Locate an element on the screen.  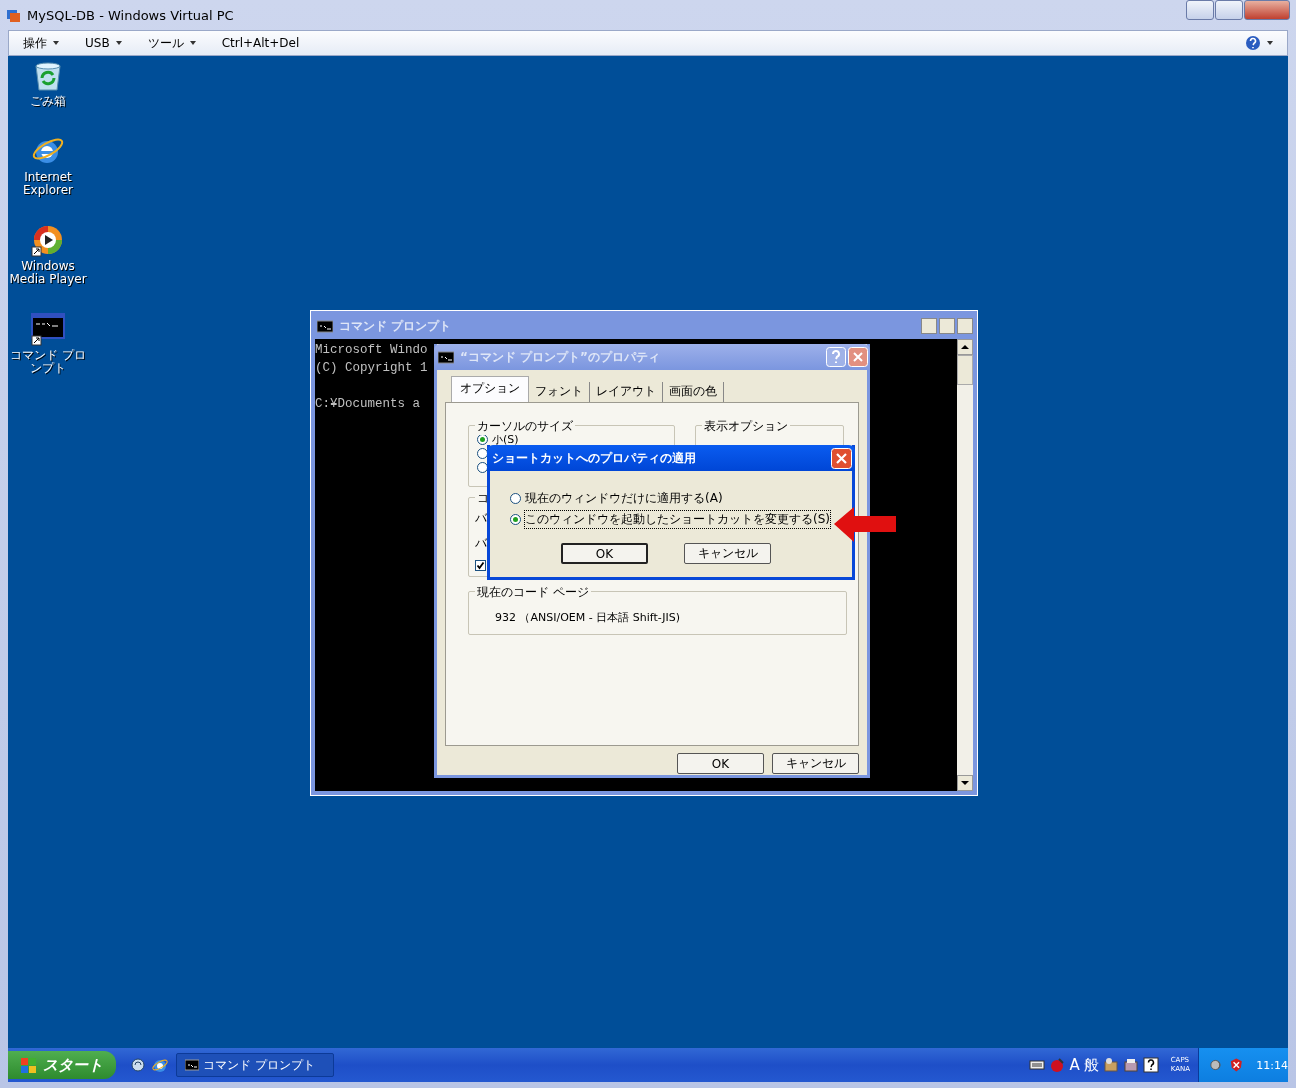
caret-icon is located at coordinates (1270, 43).